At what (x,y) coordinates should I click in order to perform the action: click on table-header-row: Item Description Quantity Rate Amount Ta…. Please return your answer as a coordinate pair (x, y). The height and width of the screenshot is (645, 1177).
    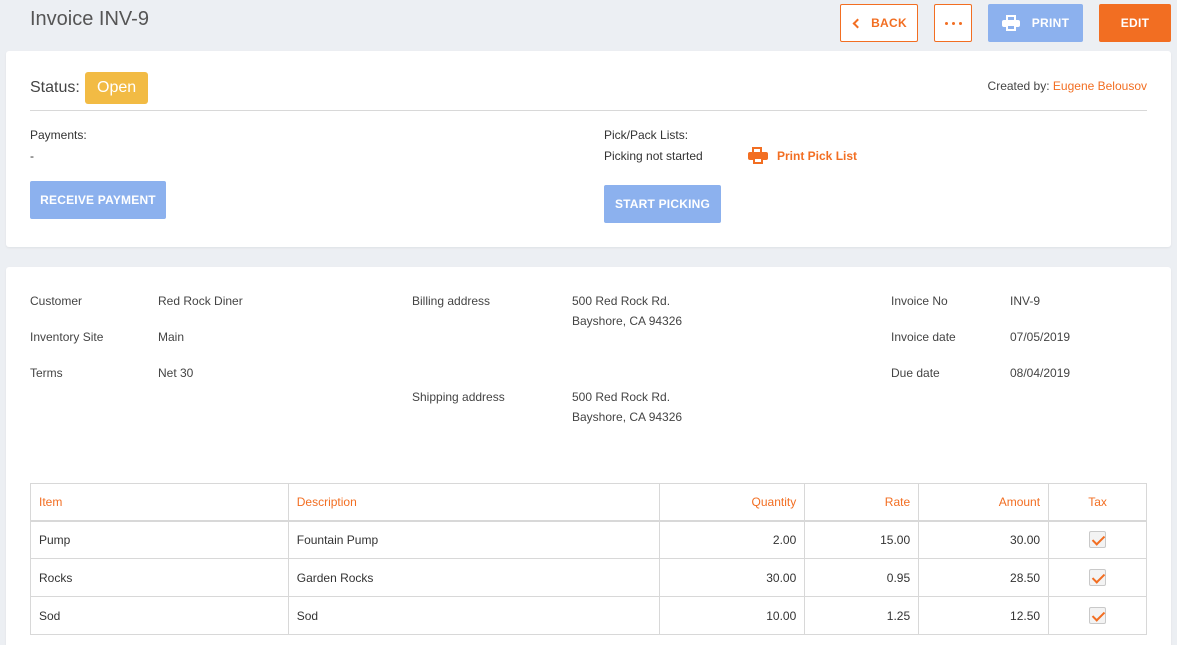
    Looking at the image, I should click on (588, 502).